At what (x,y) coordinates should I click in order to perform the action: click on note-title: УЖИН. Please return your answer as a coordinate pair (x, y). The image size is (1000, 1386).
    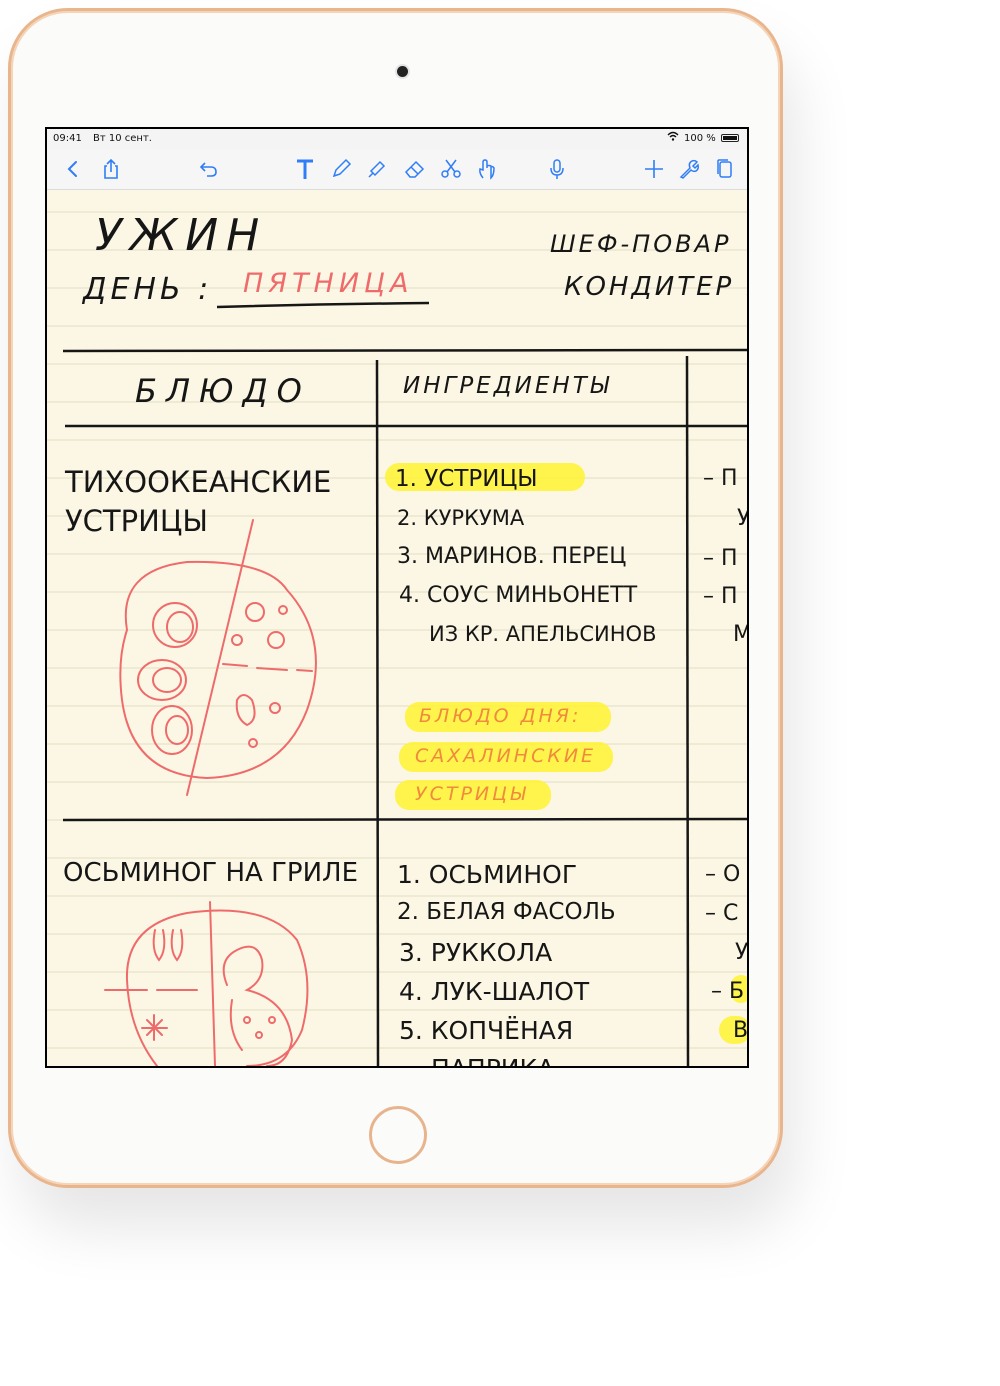
    Looking at the image, I should click on (181, 235).